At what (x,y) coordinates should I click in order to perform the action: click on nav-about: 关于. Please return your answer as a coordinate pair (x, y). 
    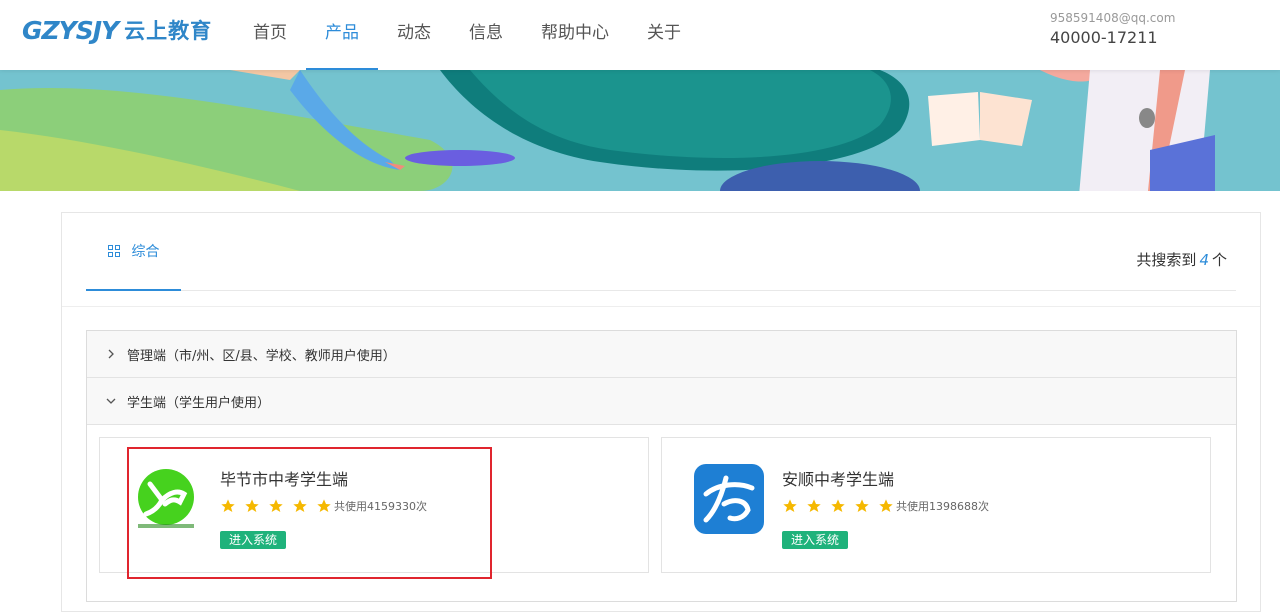
    Looking at the image, I should click on (664, 35).